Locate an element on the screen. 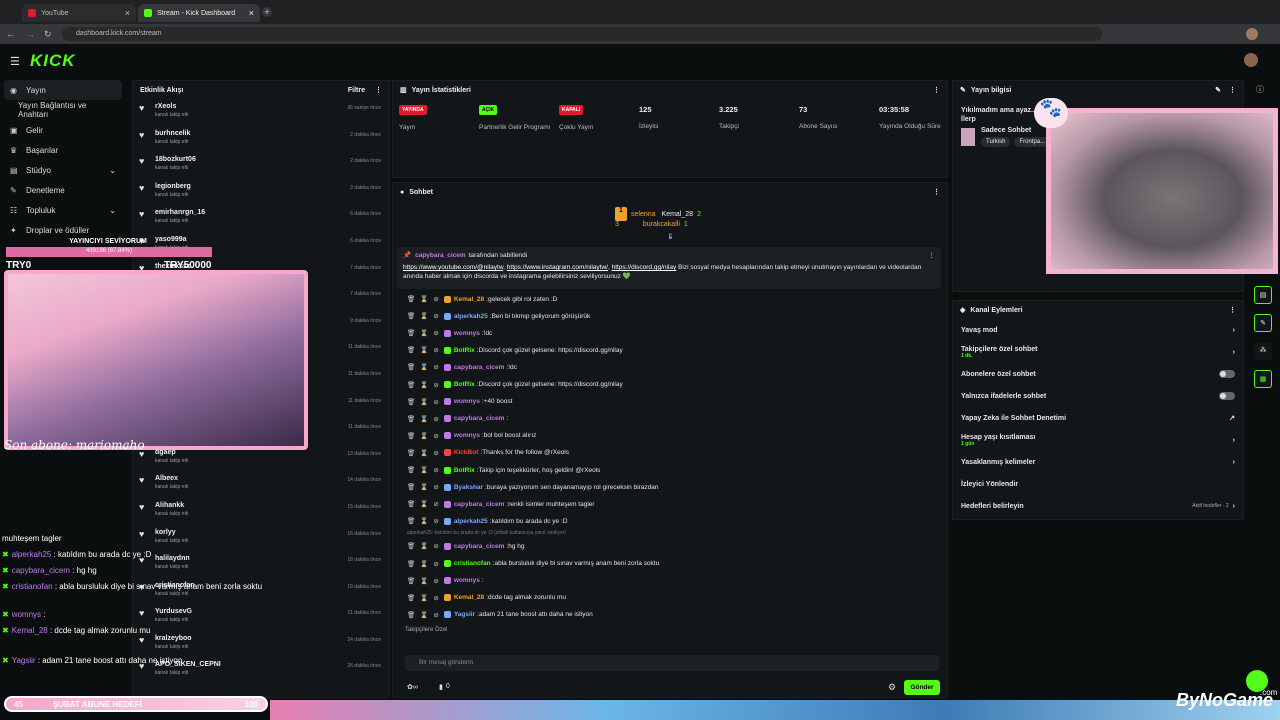  chat-message: 🗑 ⌛ ⊘ womnys: +40 boost is located at coordinates (459, 402).